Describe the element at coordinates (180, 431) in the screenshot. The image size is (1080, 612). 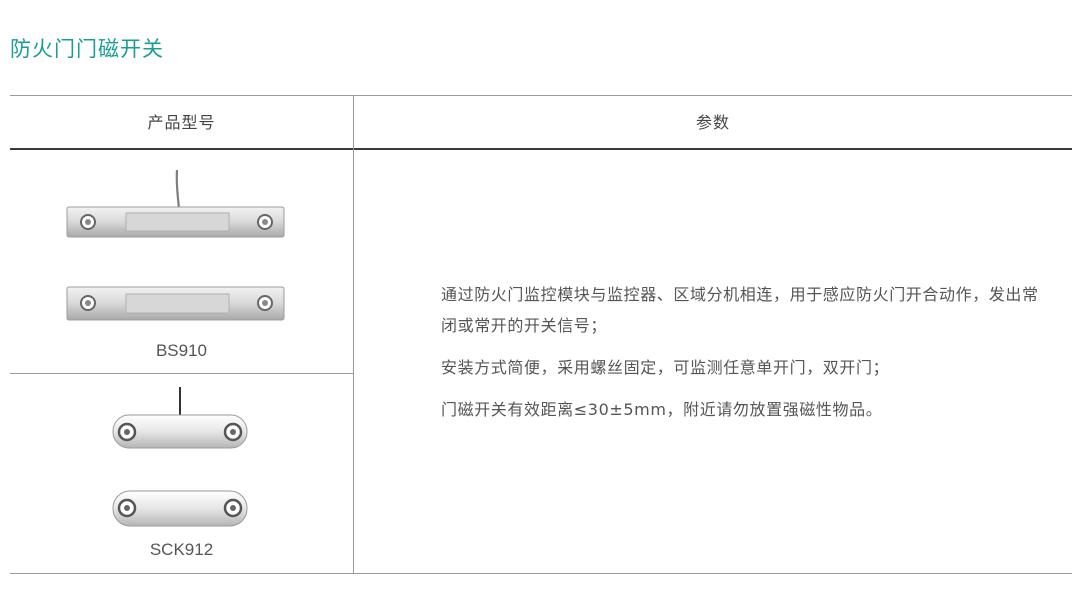
I see `sck912-pill-top` at that location.